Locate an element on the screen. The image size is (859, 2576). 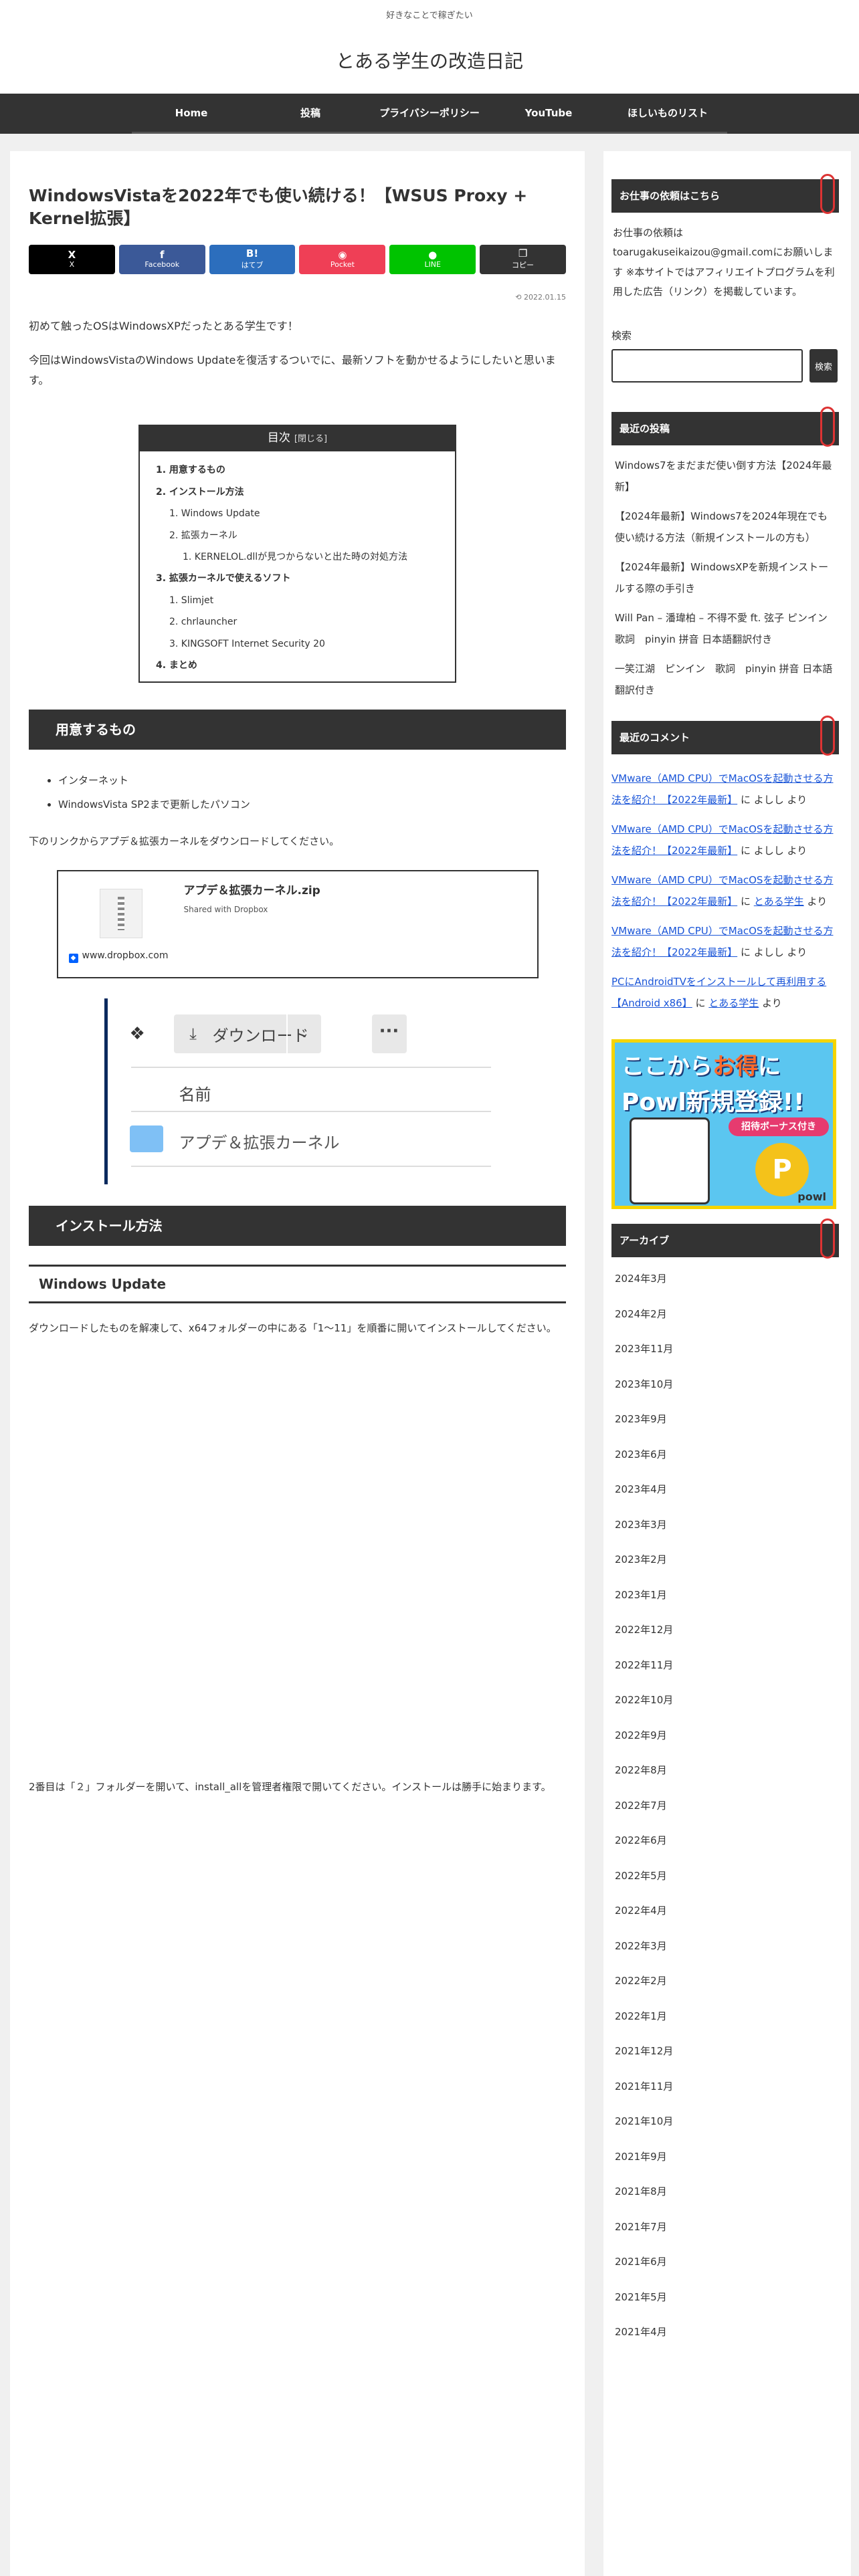
share-button-はてブ: B! はてブ is located at coordinates (253, 259).